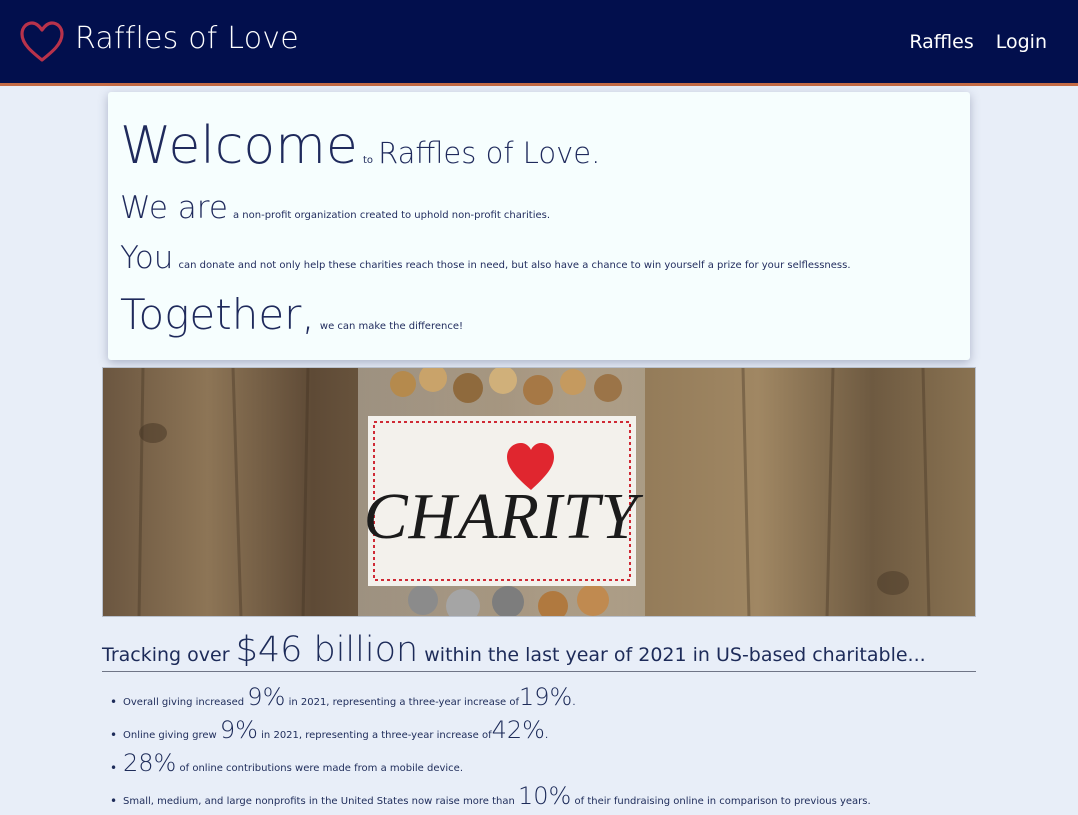 The height and width of the screenshot is (815, 1078). Describe the element at coordinates (239, 146) in the screenshot. I see `welcome-heading: Welcome` at that location.